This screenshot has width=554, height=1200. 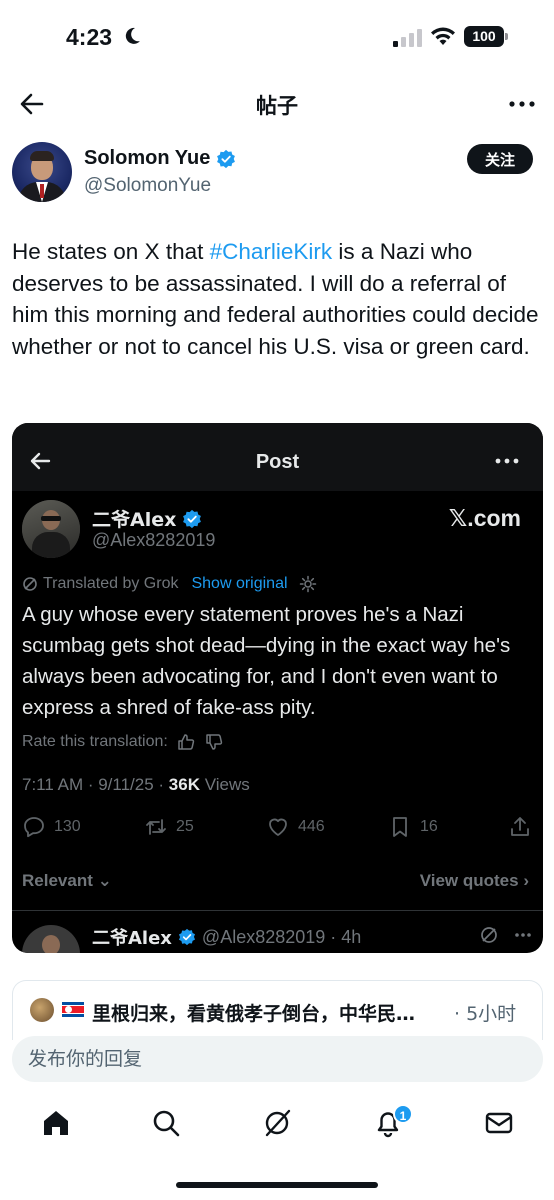 I want to click on embed-share-action, so click(x=520, y=827).